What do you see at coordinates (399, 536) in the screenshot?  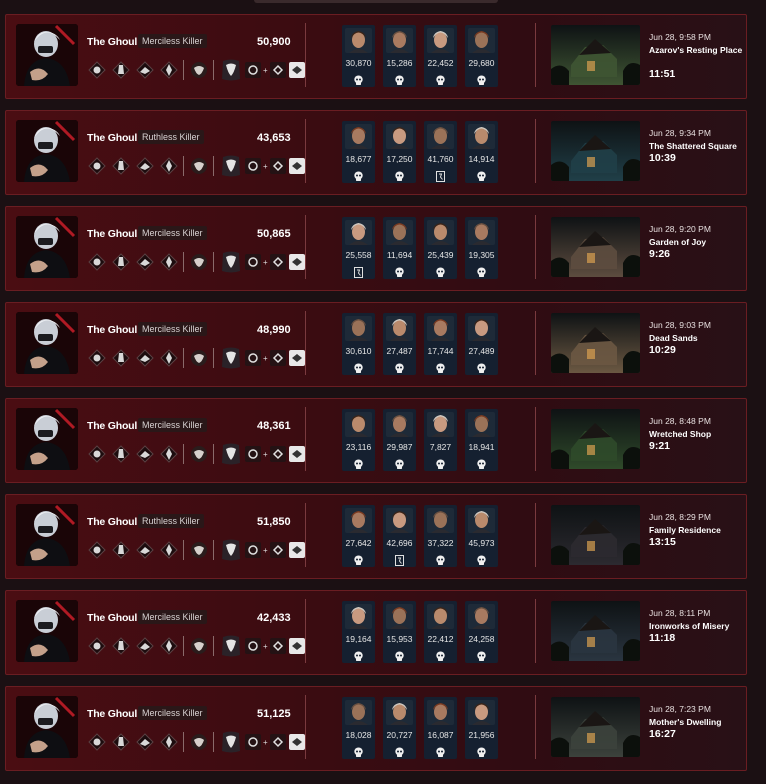 I see `survivor-card: 42,696` at bounding box center [399, 536].